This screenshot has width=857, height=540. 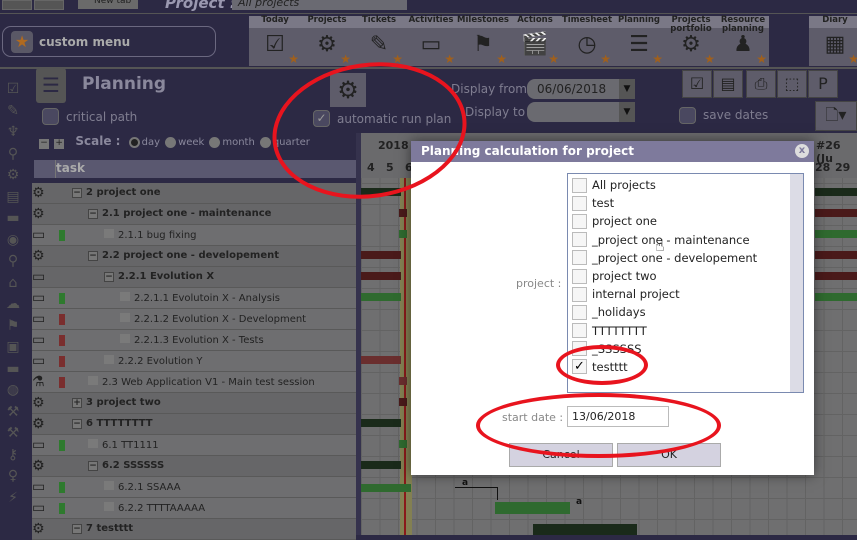 I want to click on menu-tickets: Tickets ✎ ★, so click(x=379, y=41).